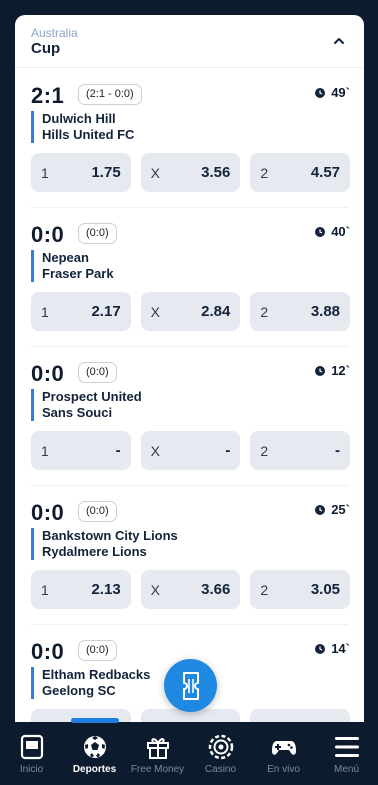 The width and height of the screenshot is (378, 785). I want to click on ticket-icon, so click(190, 685).